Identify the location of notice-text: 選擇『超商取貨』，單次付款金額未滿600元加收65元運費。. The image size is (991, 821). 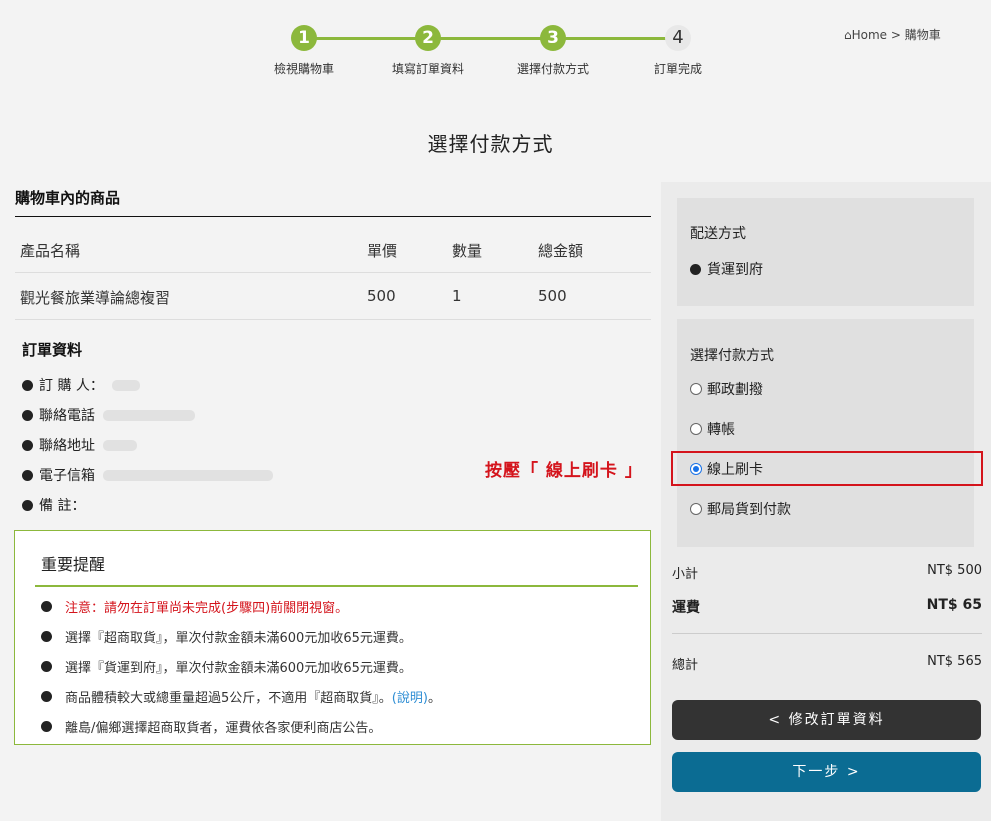
(238, 638).